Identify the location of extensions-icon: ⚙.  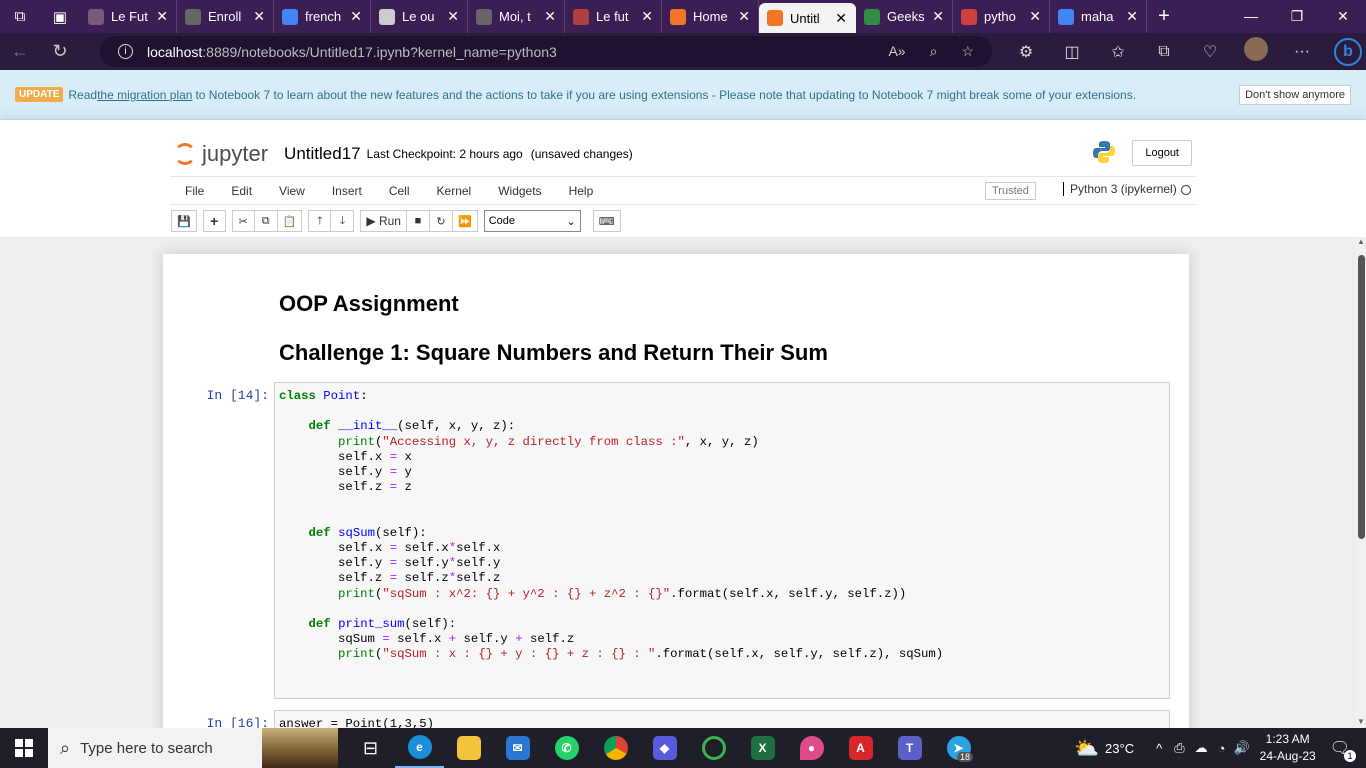
(1026, 52).